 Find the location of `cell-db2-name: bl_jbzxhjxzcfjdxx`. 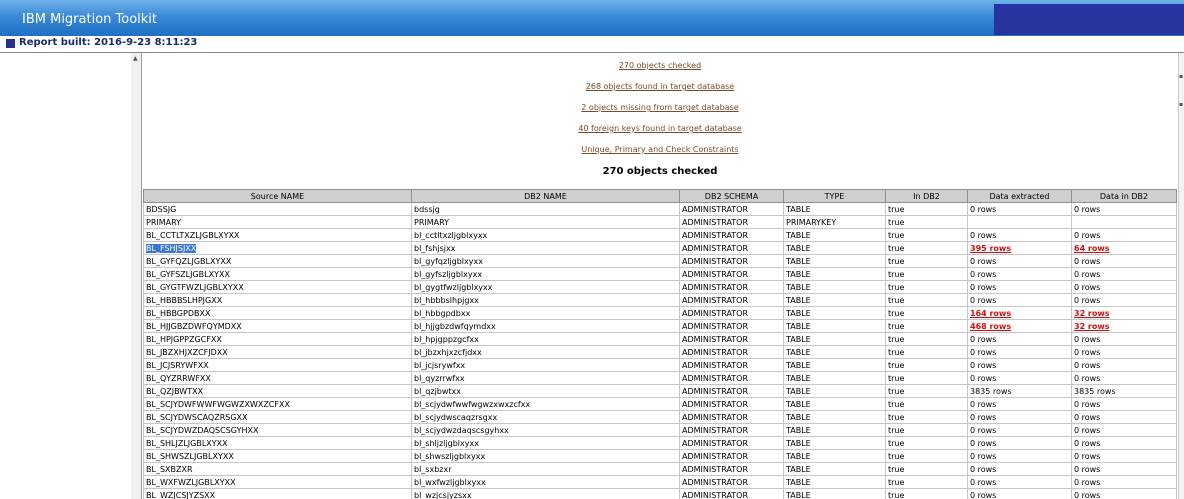

cell-db2-name: bl_jbzxhjxzcfjdxx is located at coordinates (545, 352).